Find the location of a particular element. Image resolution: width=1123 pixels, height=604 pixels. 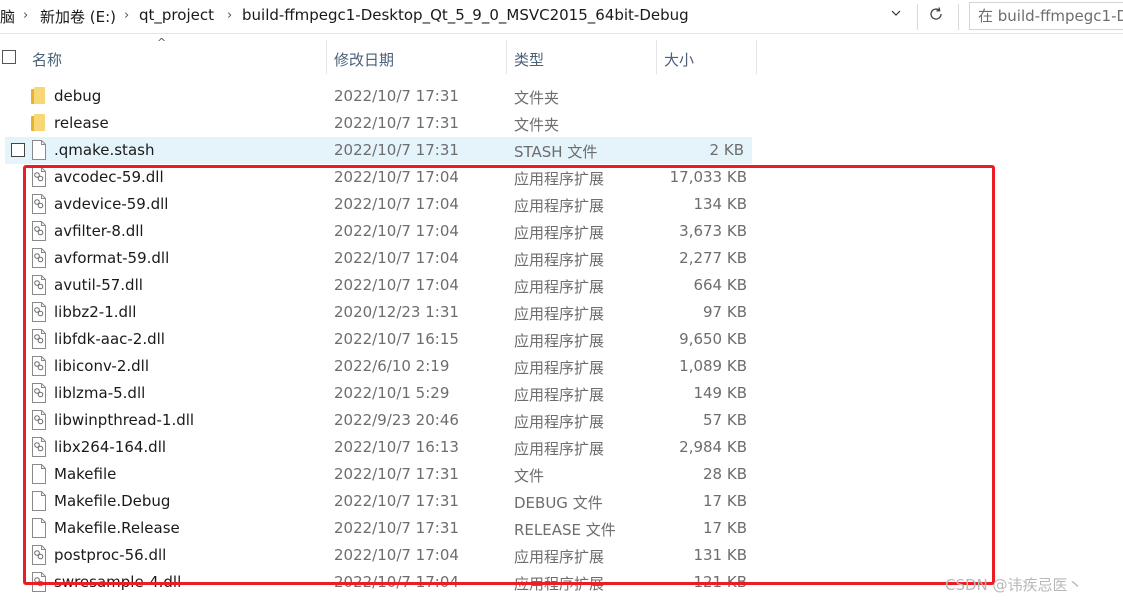

file-size: 131 KB is located at coordinates (720, 555).